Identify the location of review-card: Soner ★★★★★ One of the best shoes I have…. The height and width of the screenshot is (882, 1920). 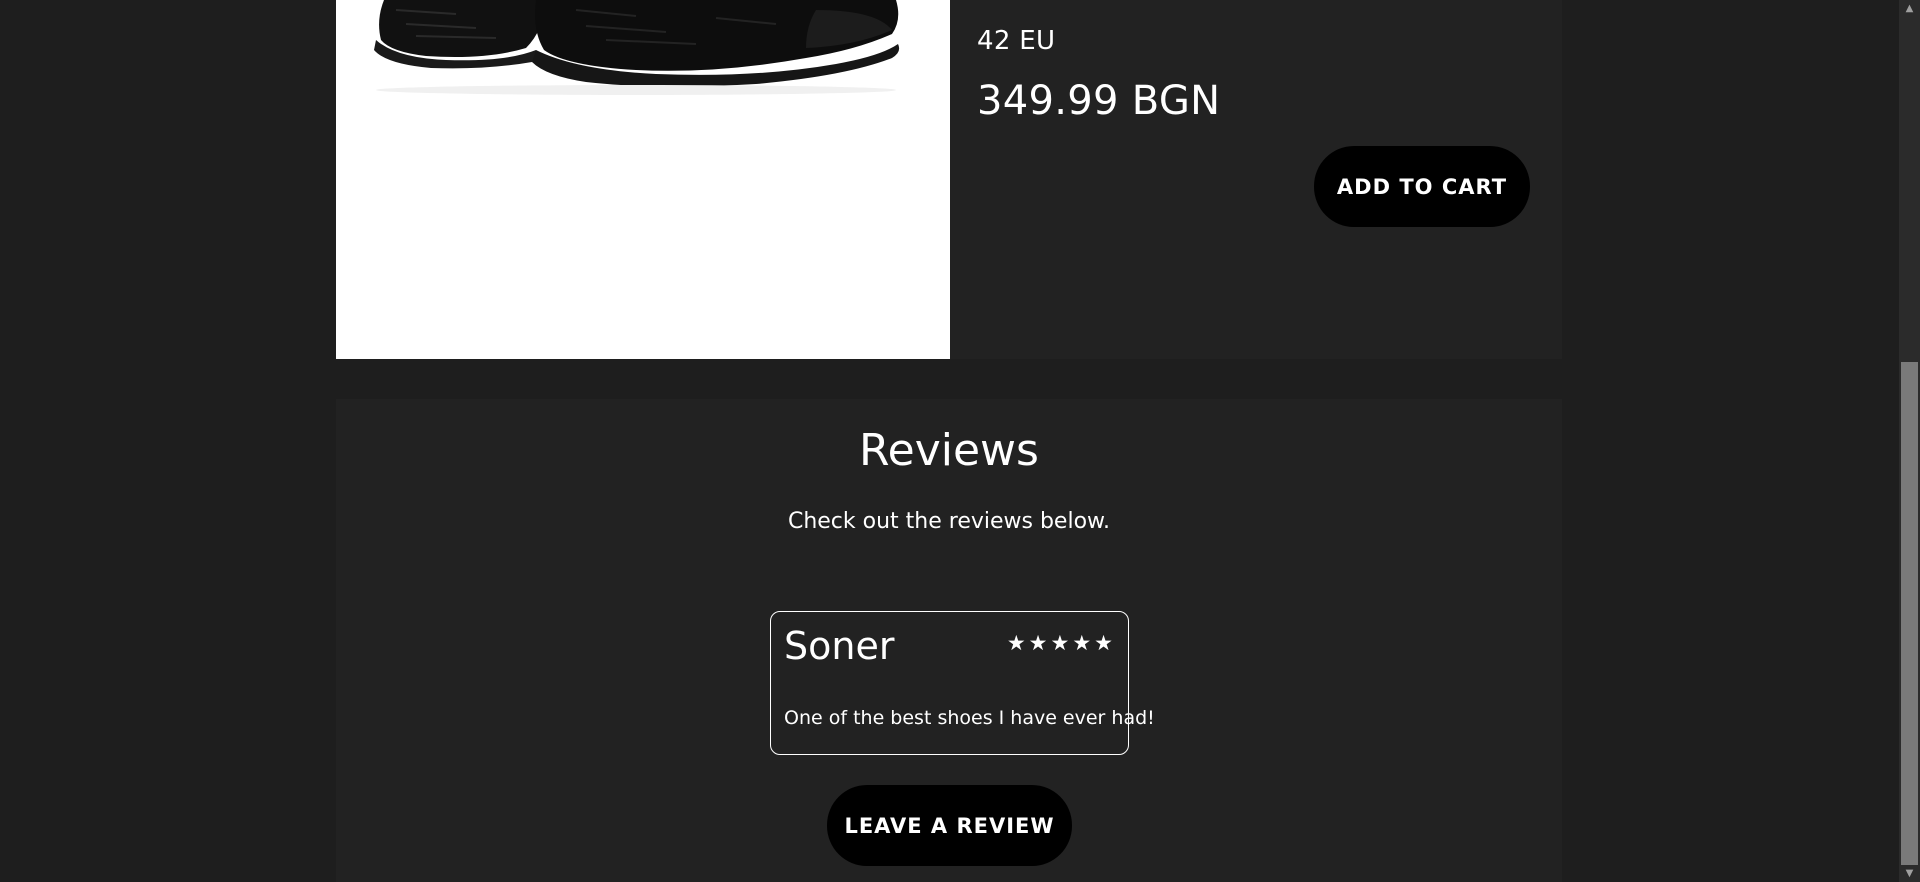
(962, 683).